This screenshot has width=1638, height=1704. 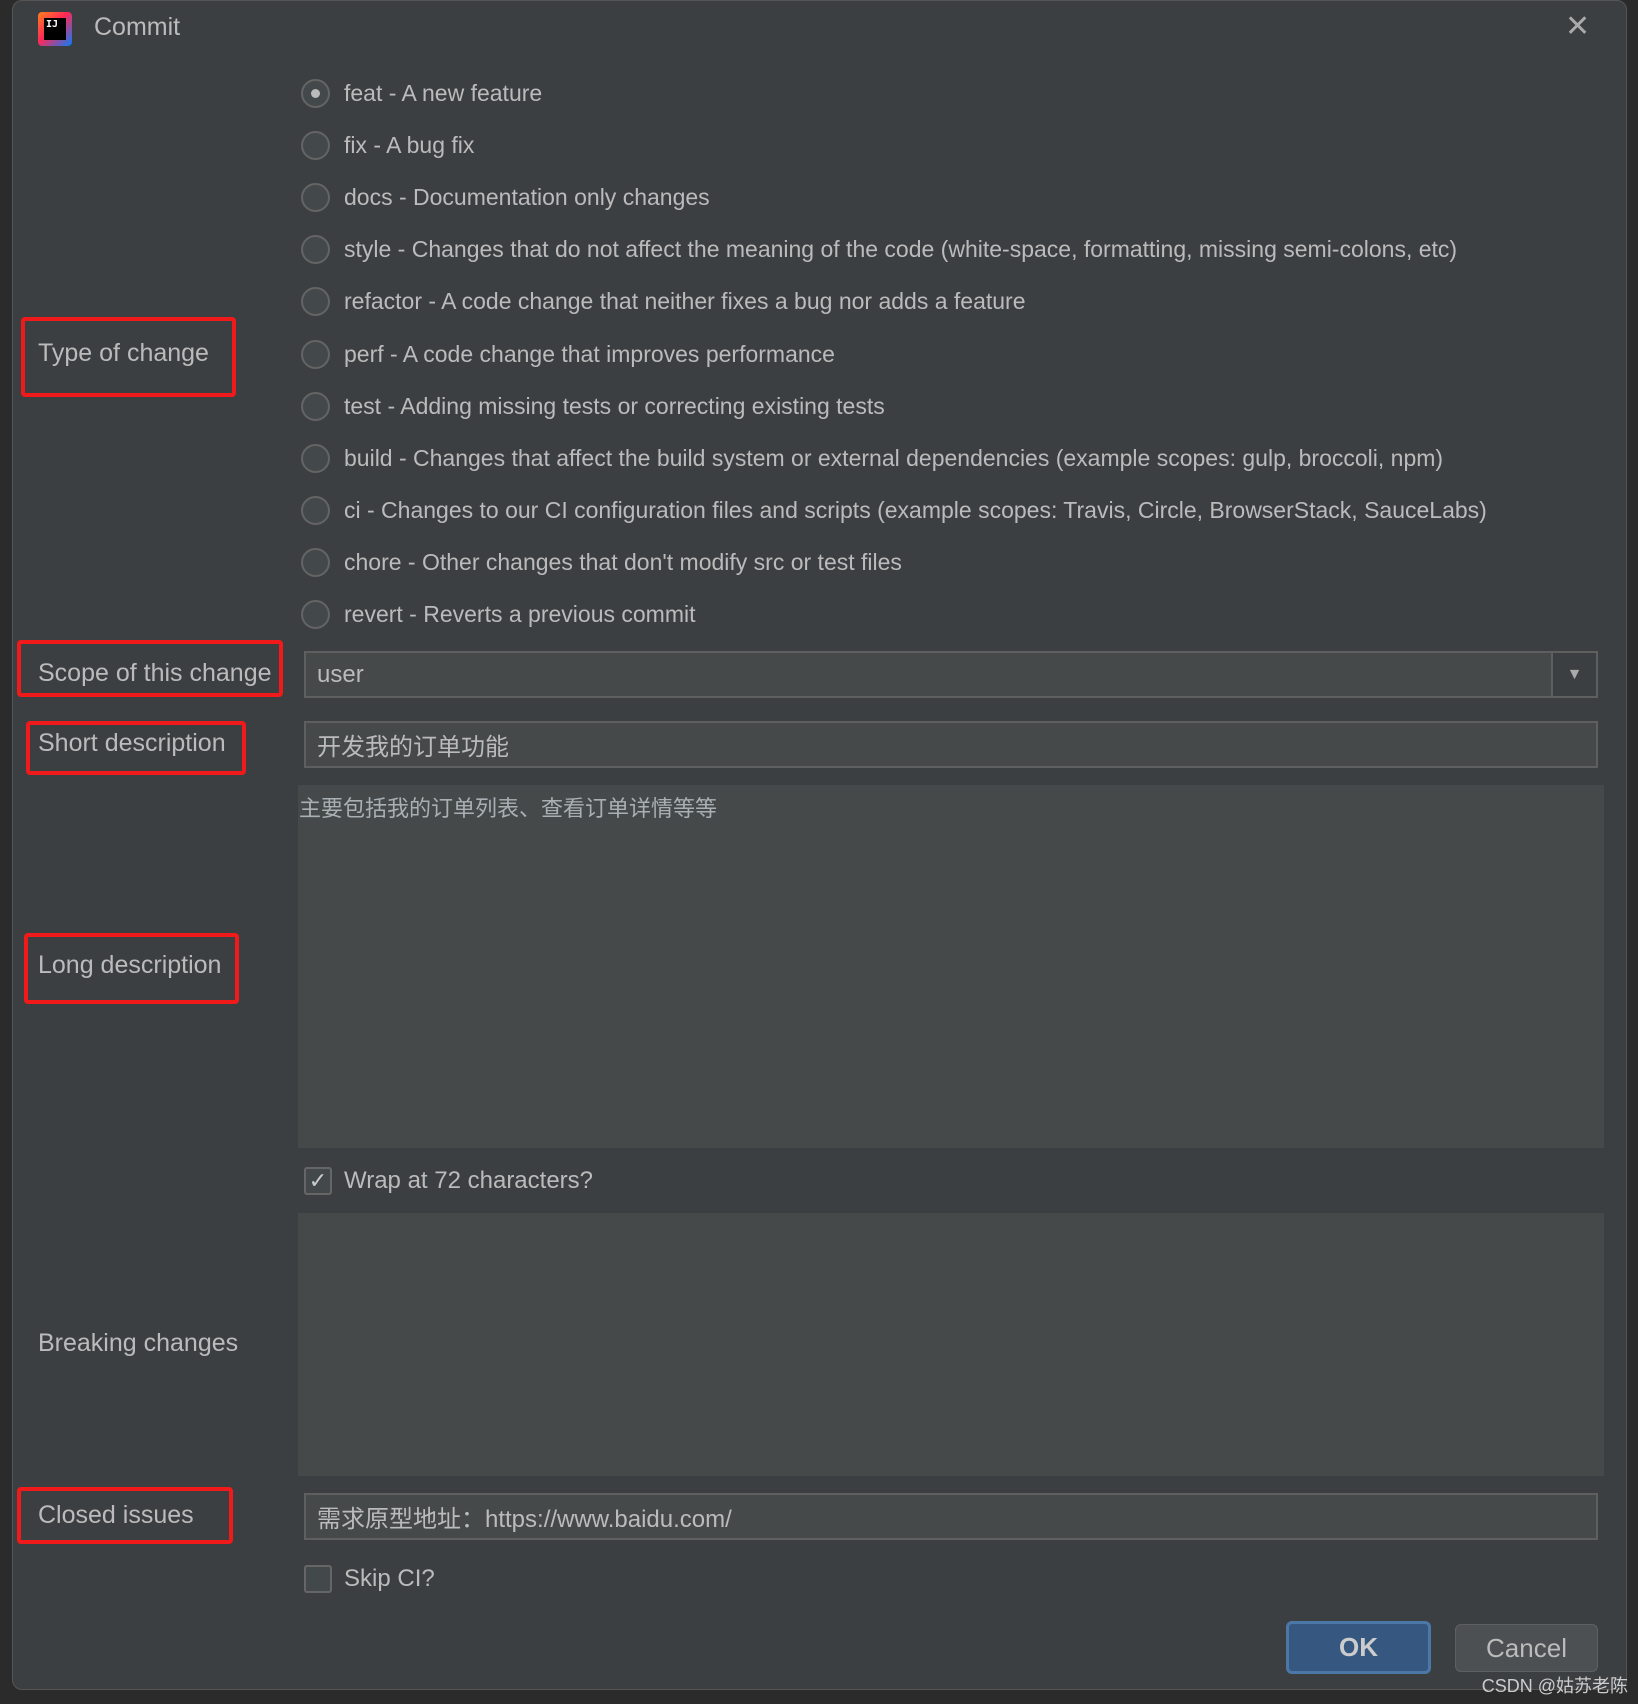 What do you see at coordinates (469, 1180) in the screenshot?
I see `wrap-label: Wrap at 72 characters?` at bounding box center [469, 1180].